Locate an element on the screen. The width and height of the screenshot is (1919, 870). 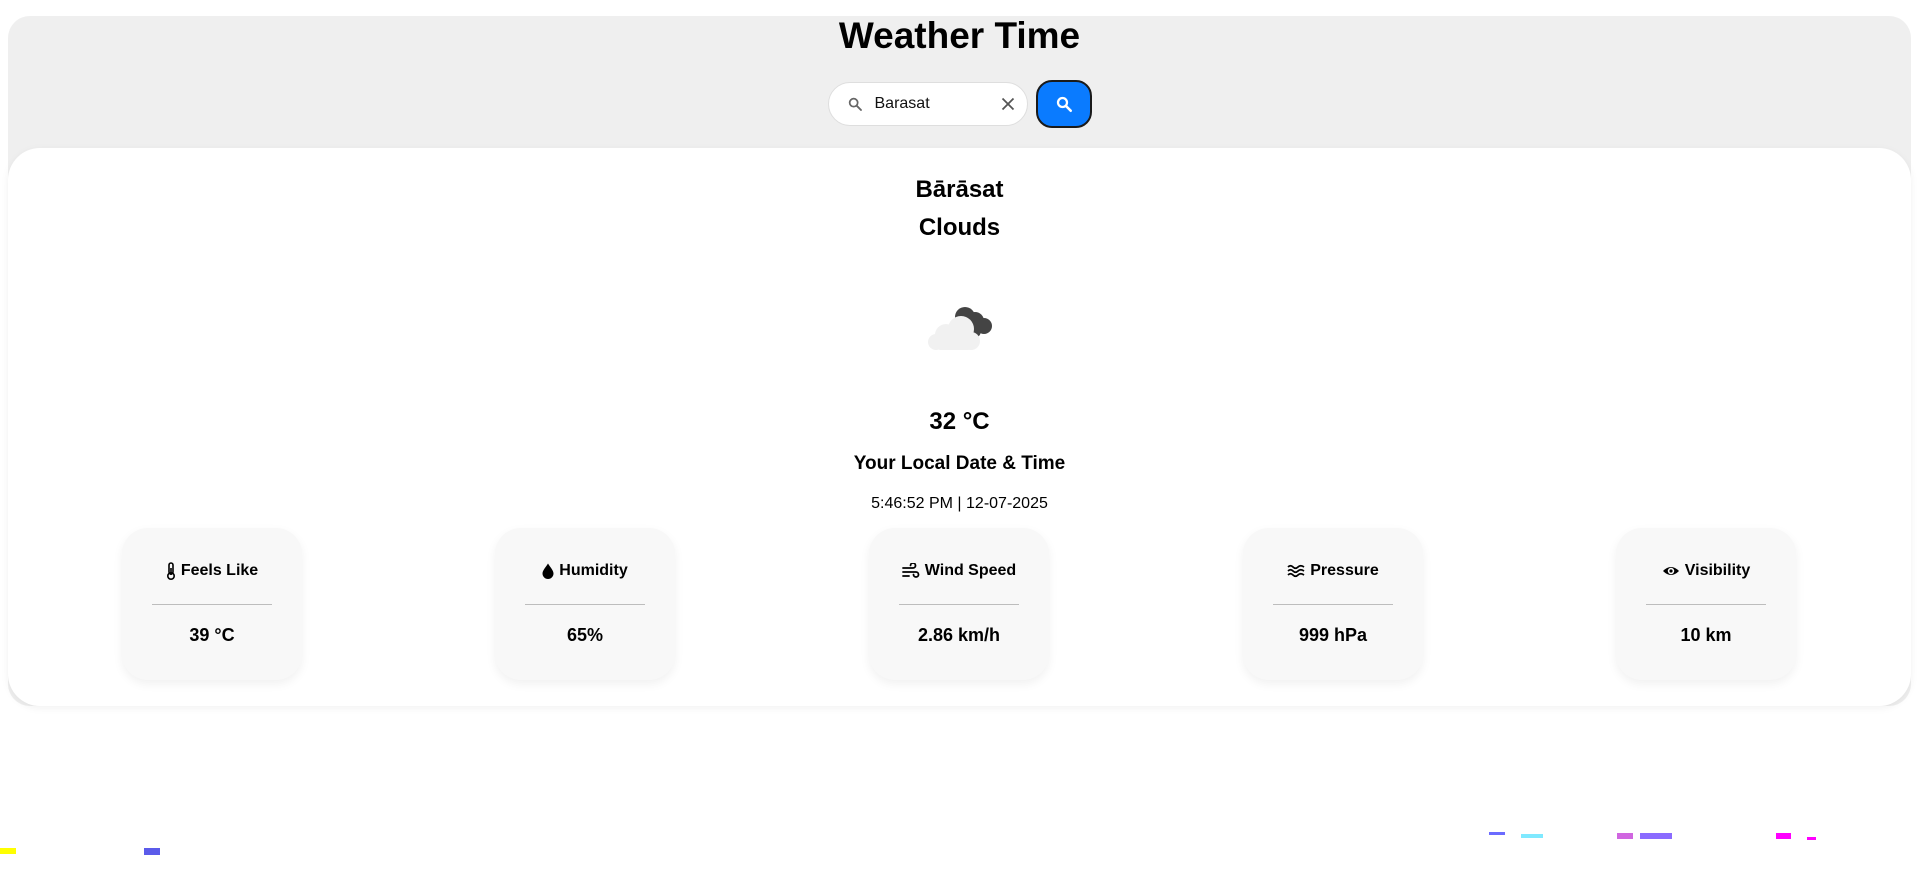
stat-value: 65% is located at coordinates (585, 635).